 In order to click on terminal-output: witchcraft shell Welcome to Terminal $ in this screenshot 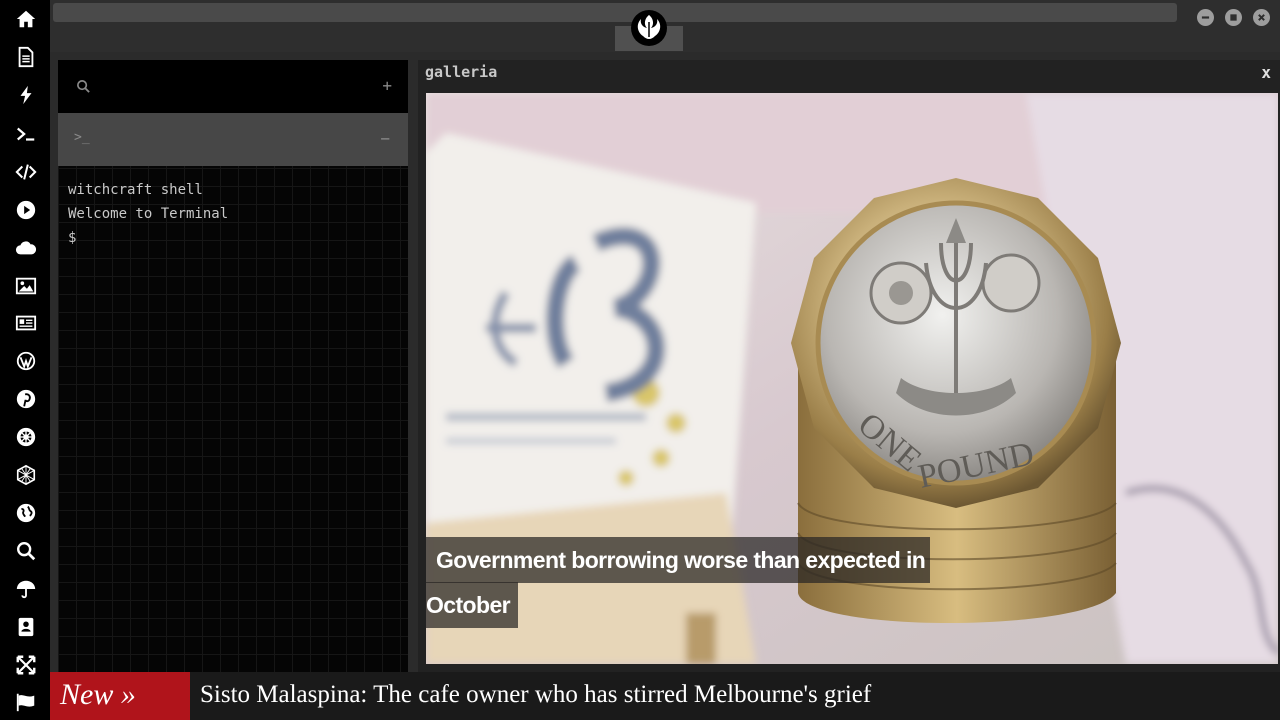, I will do `click(148, 214)`.